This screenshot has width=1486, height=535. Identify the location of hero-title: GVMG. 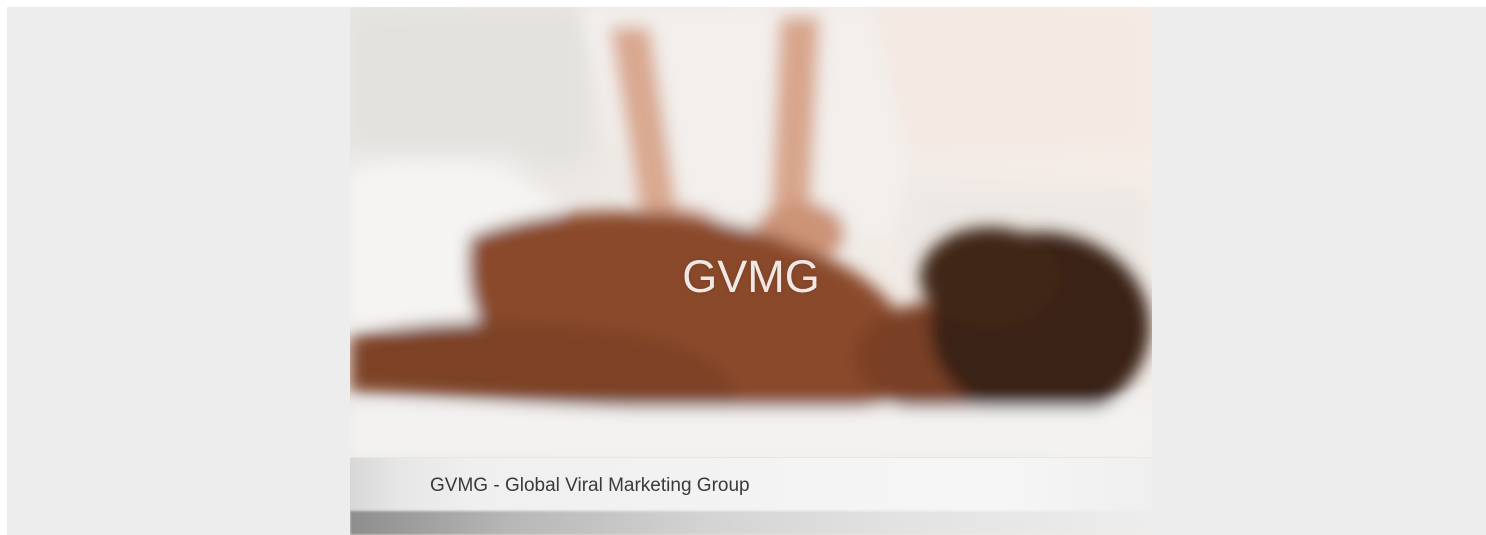
(751, 276).